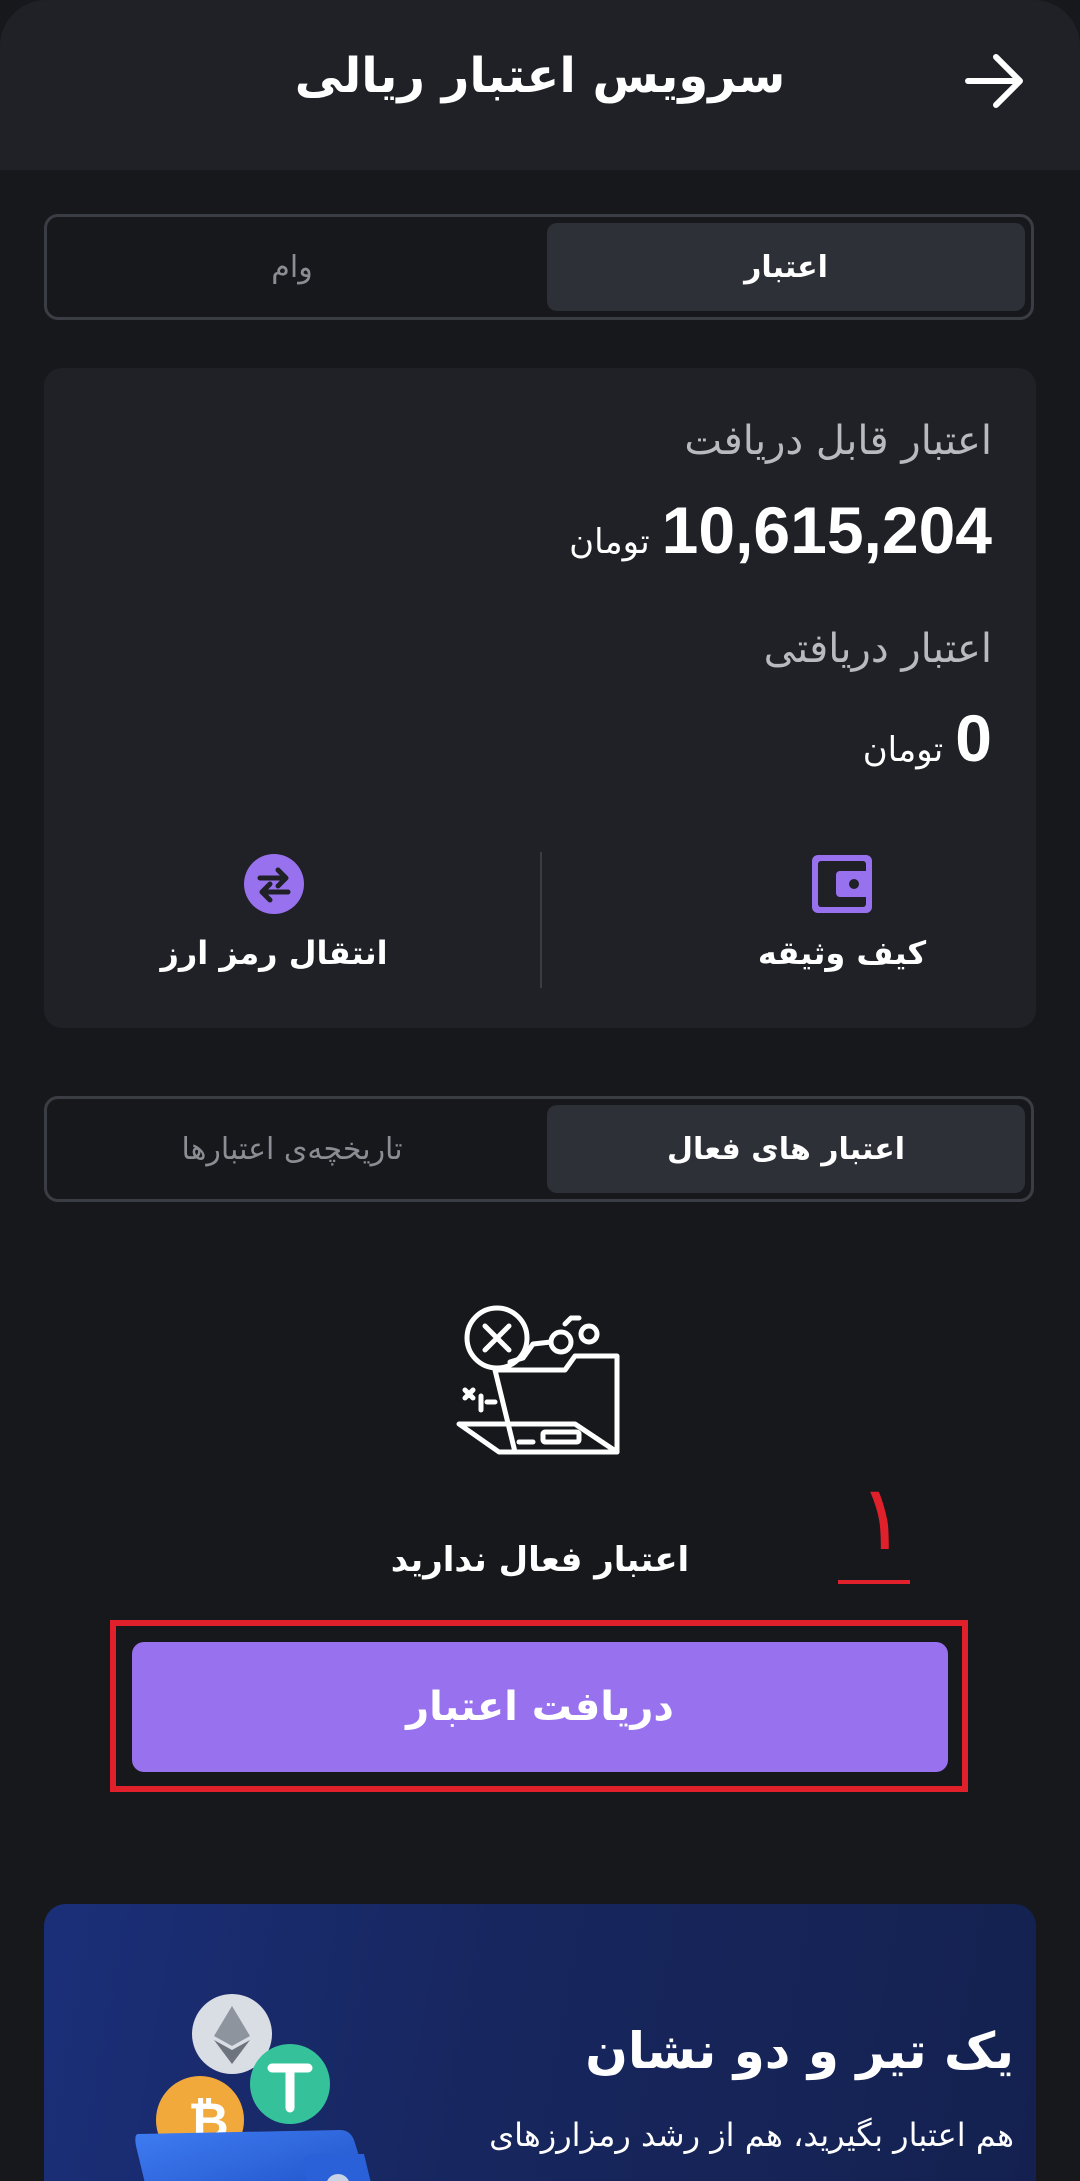 This screenshot has height=2181, width=1080. Describe the element at coordinates (826, 530) in the screenshot. I see `available-credit-value: 10,615,204` at that location.